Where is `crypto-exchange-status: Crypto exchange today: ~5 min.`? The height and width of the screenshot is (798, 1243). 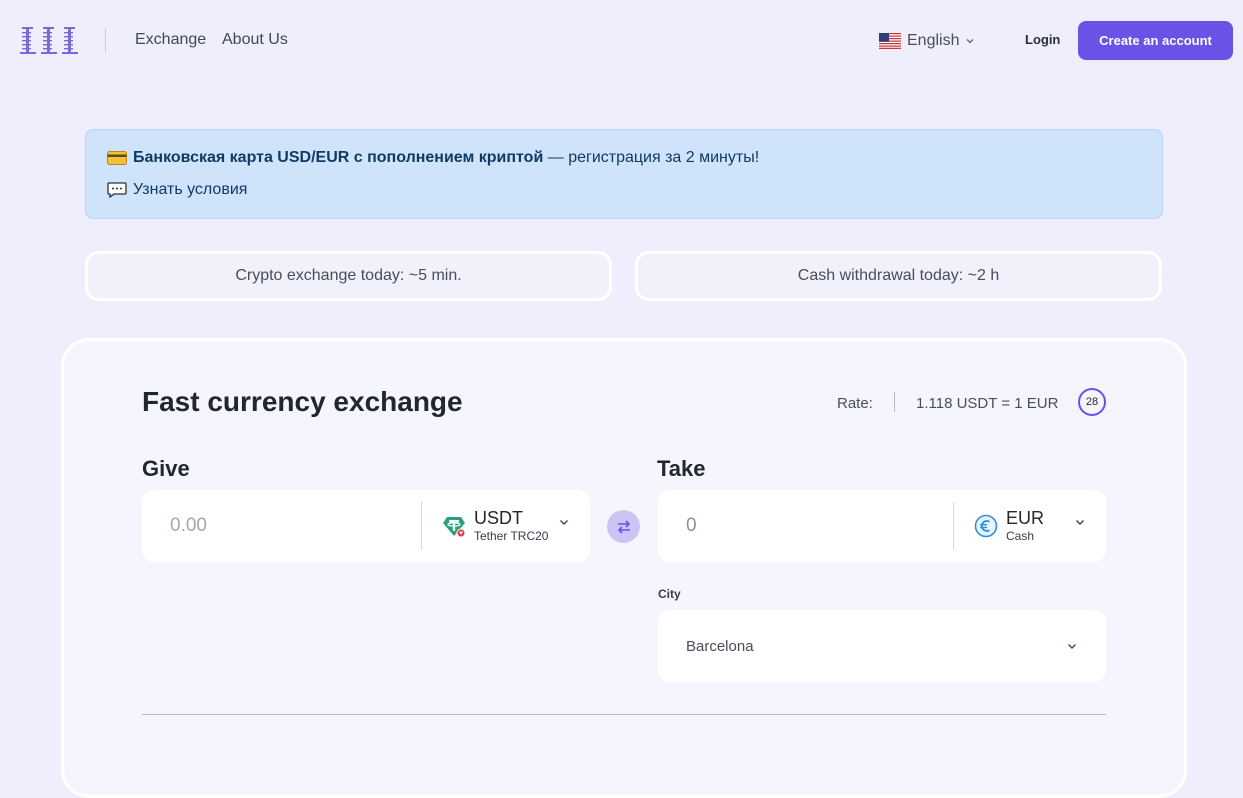 crypto-exchange-status: Crypto exchange today: ~5 min. is located at coordinates (348, 276).